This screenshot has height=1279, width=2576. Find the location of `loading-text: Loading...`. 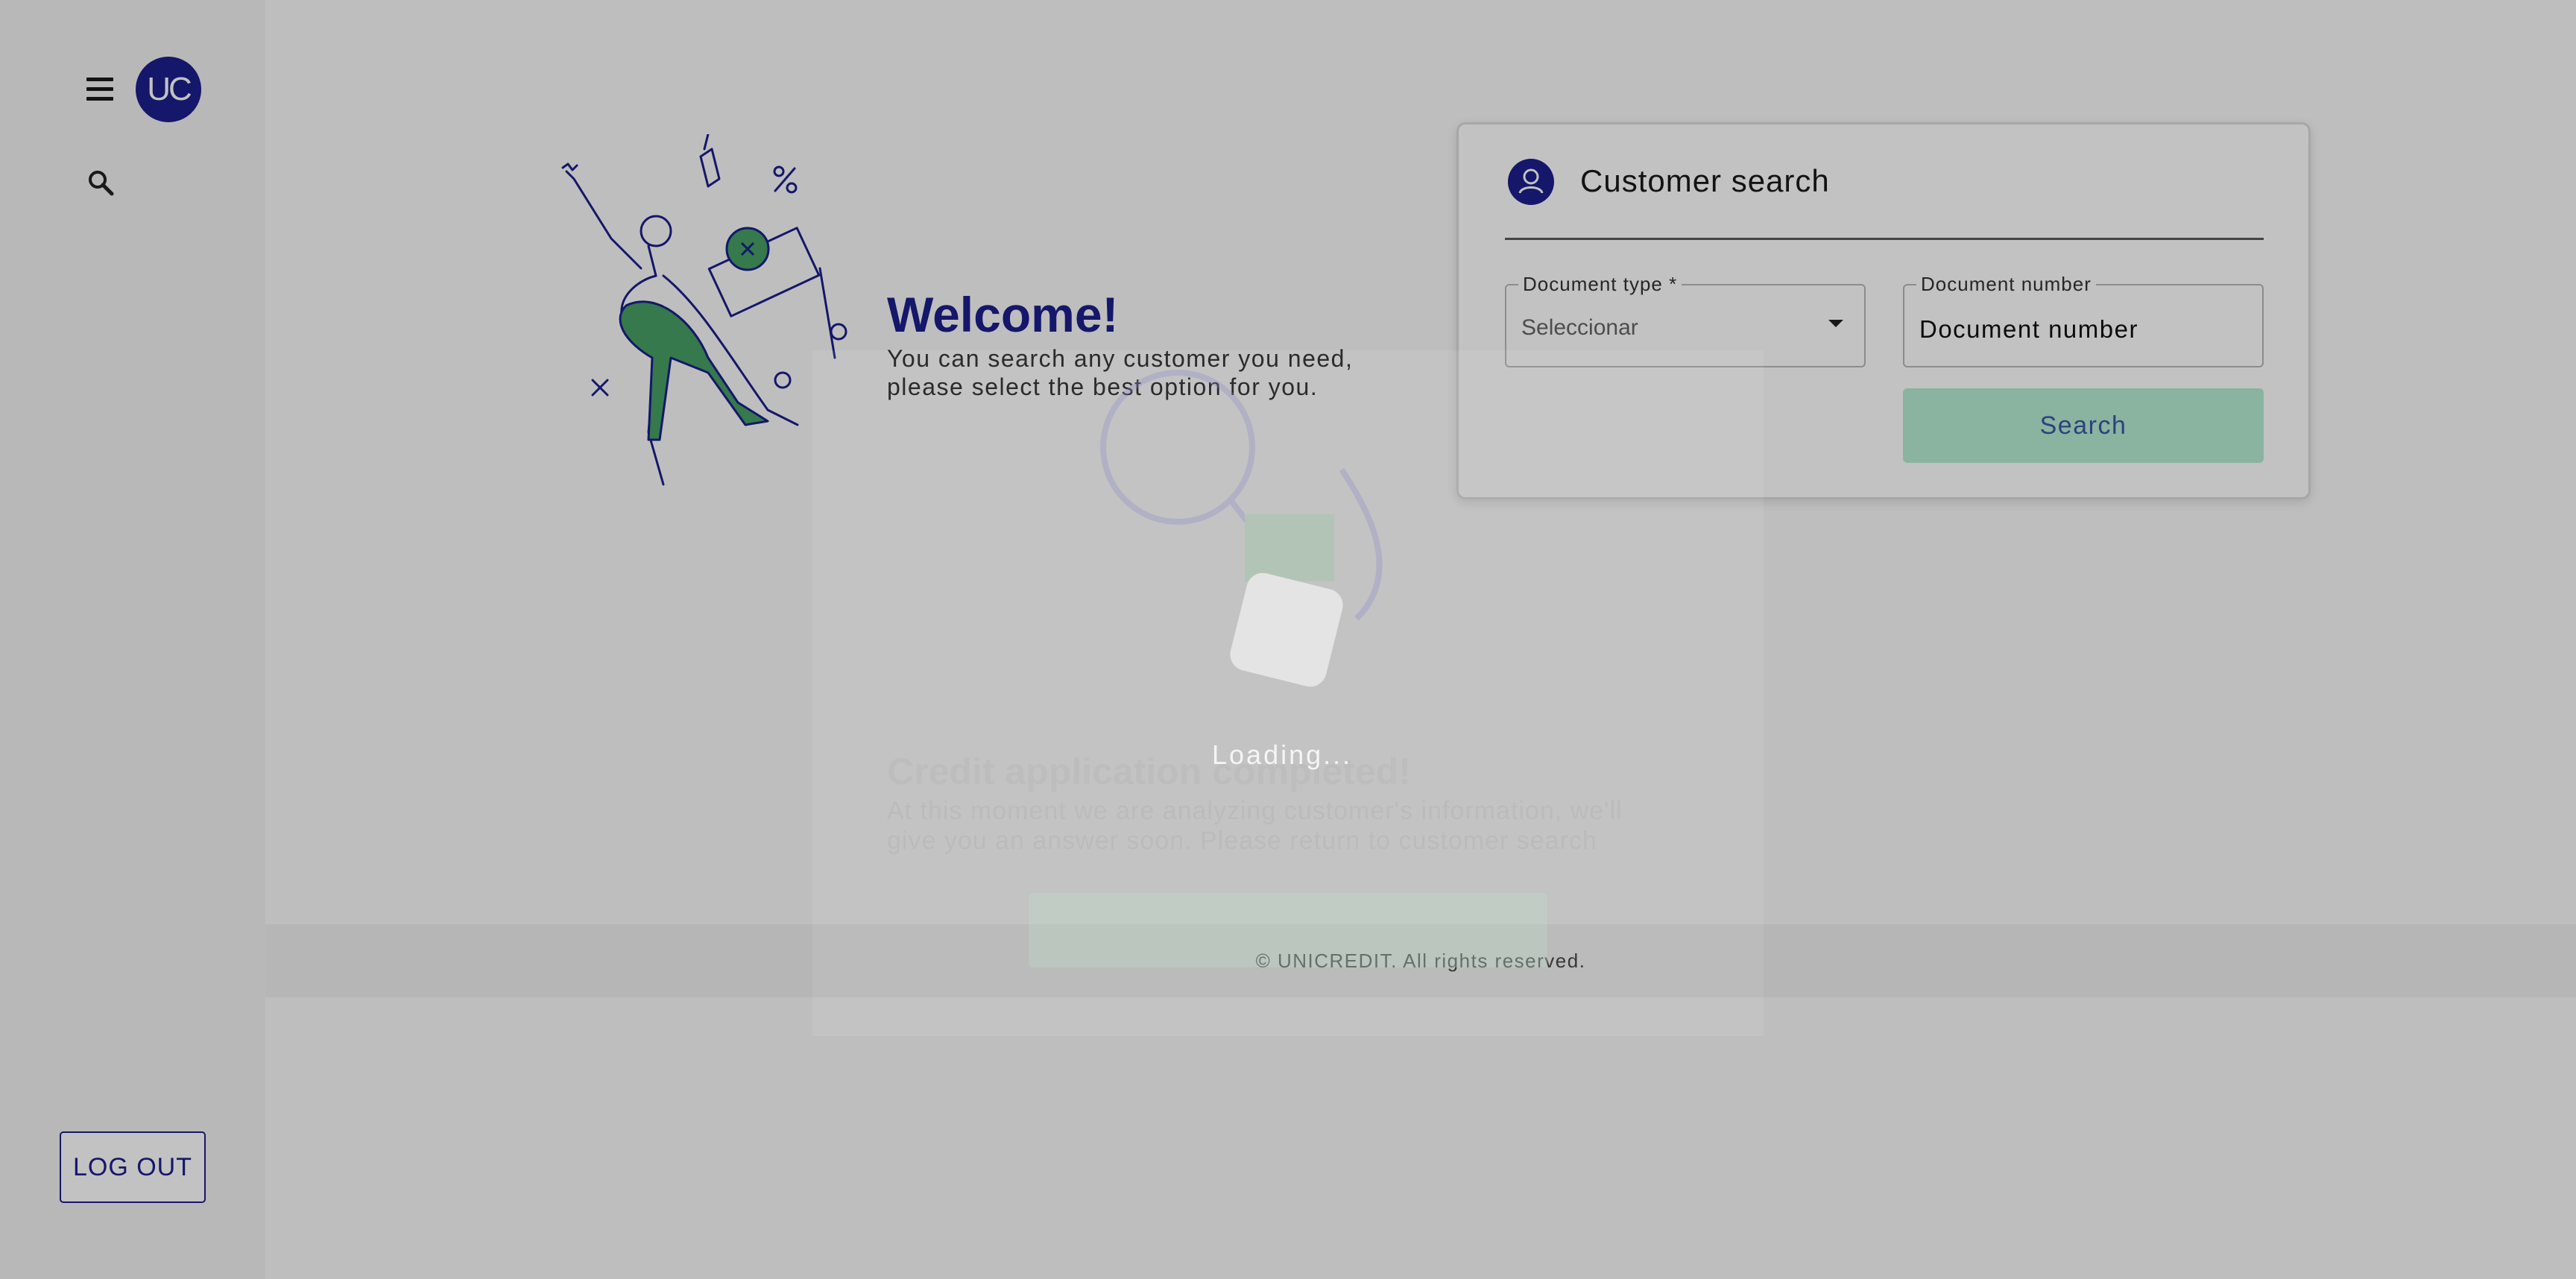

loading-text: Loading... is located at coordinates (1283, 754).